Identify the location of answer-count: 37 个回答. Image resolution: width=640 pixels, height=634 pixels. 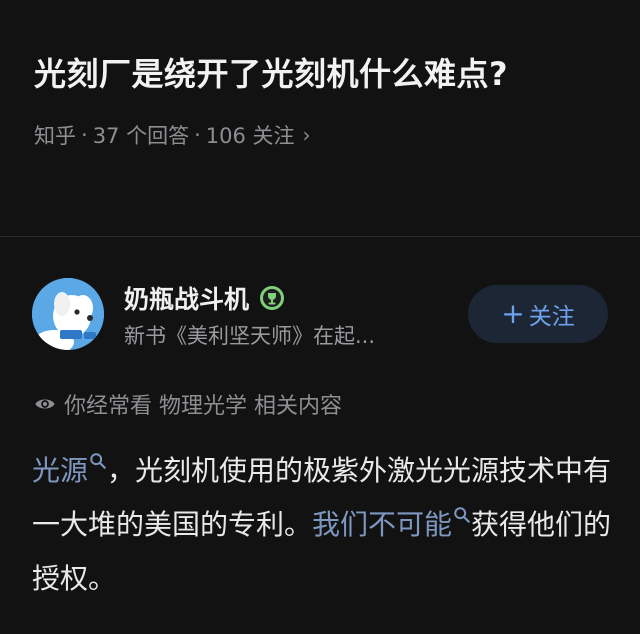
(141, 136).